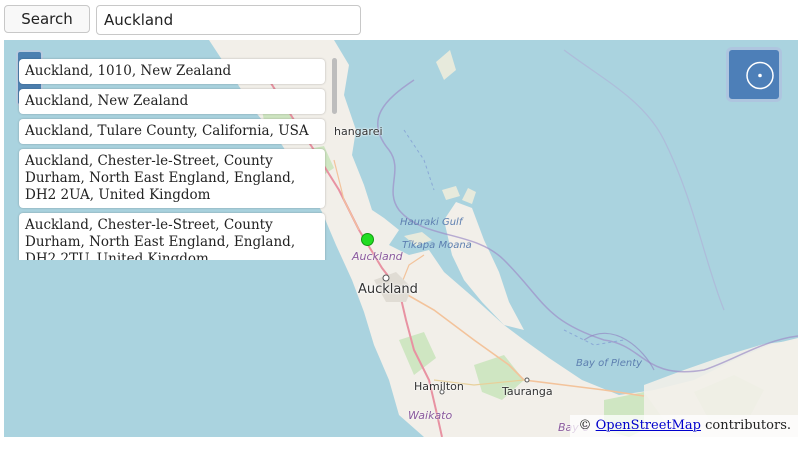 The image size is (803, 455). What do you see at coordinates (172, 71) in the screenshot?
I see `search-result-item: Auckland, 1010, New Zealand` at bounding box center [172, 71].